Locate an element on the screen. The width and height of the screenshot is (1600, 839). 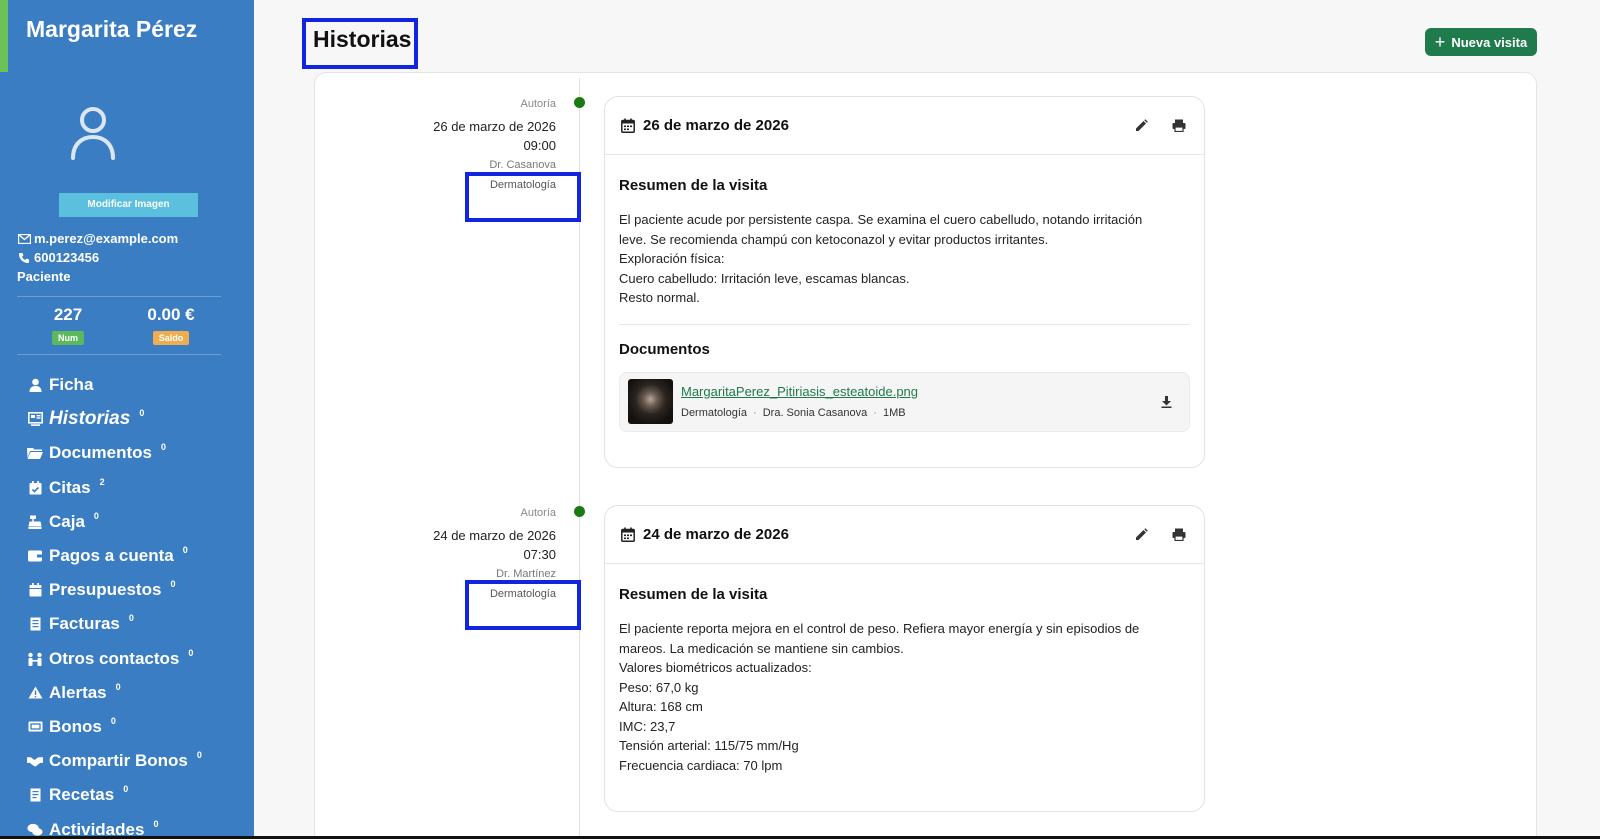
sidebar-item-citas: Citas 2 is located at coordinates (114, 488).